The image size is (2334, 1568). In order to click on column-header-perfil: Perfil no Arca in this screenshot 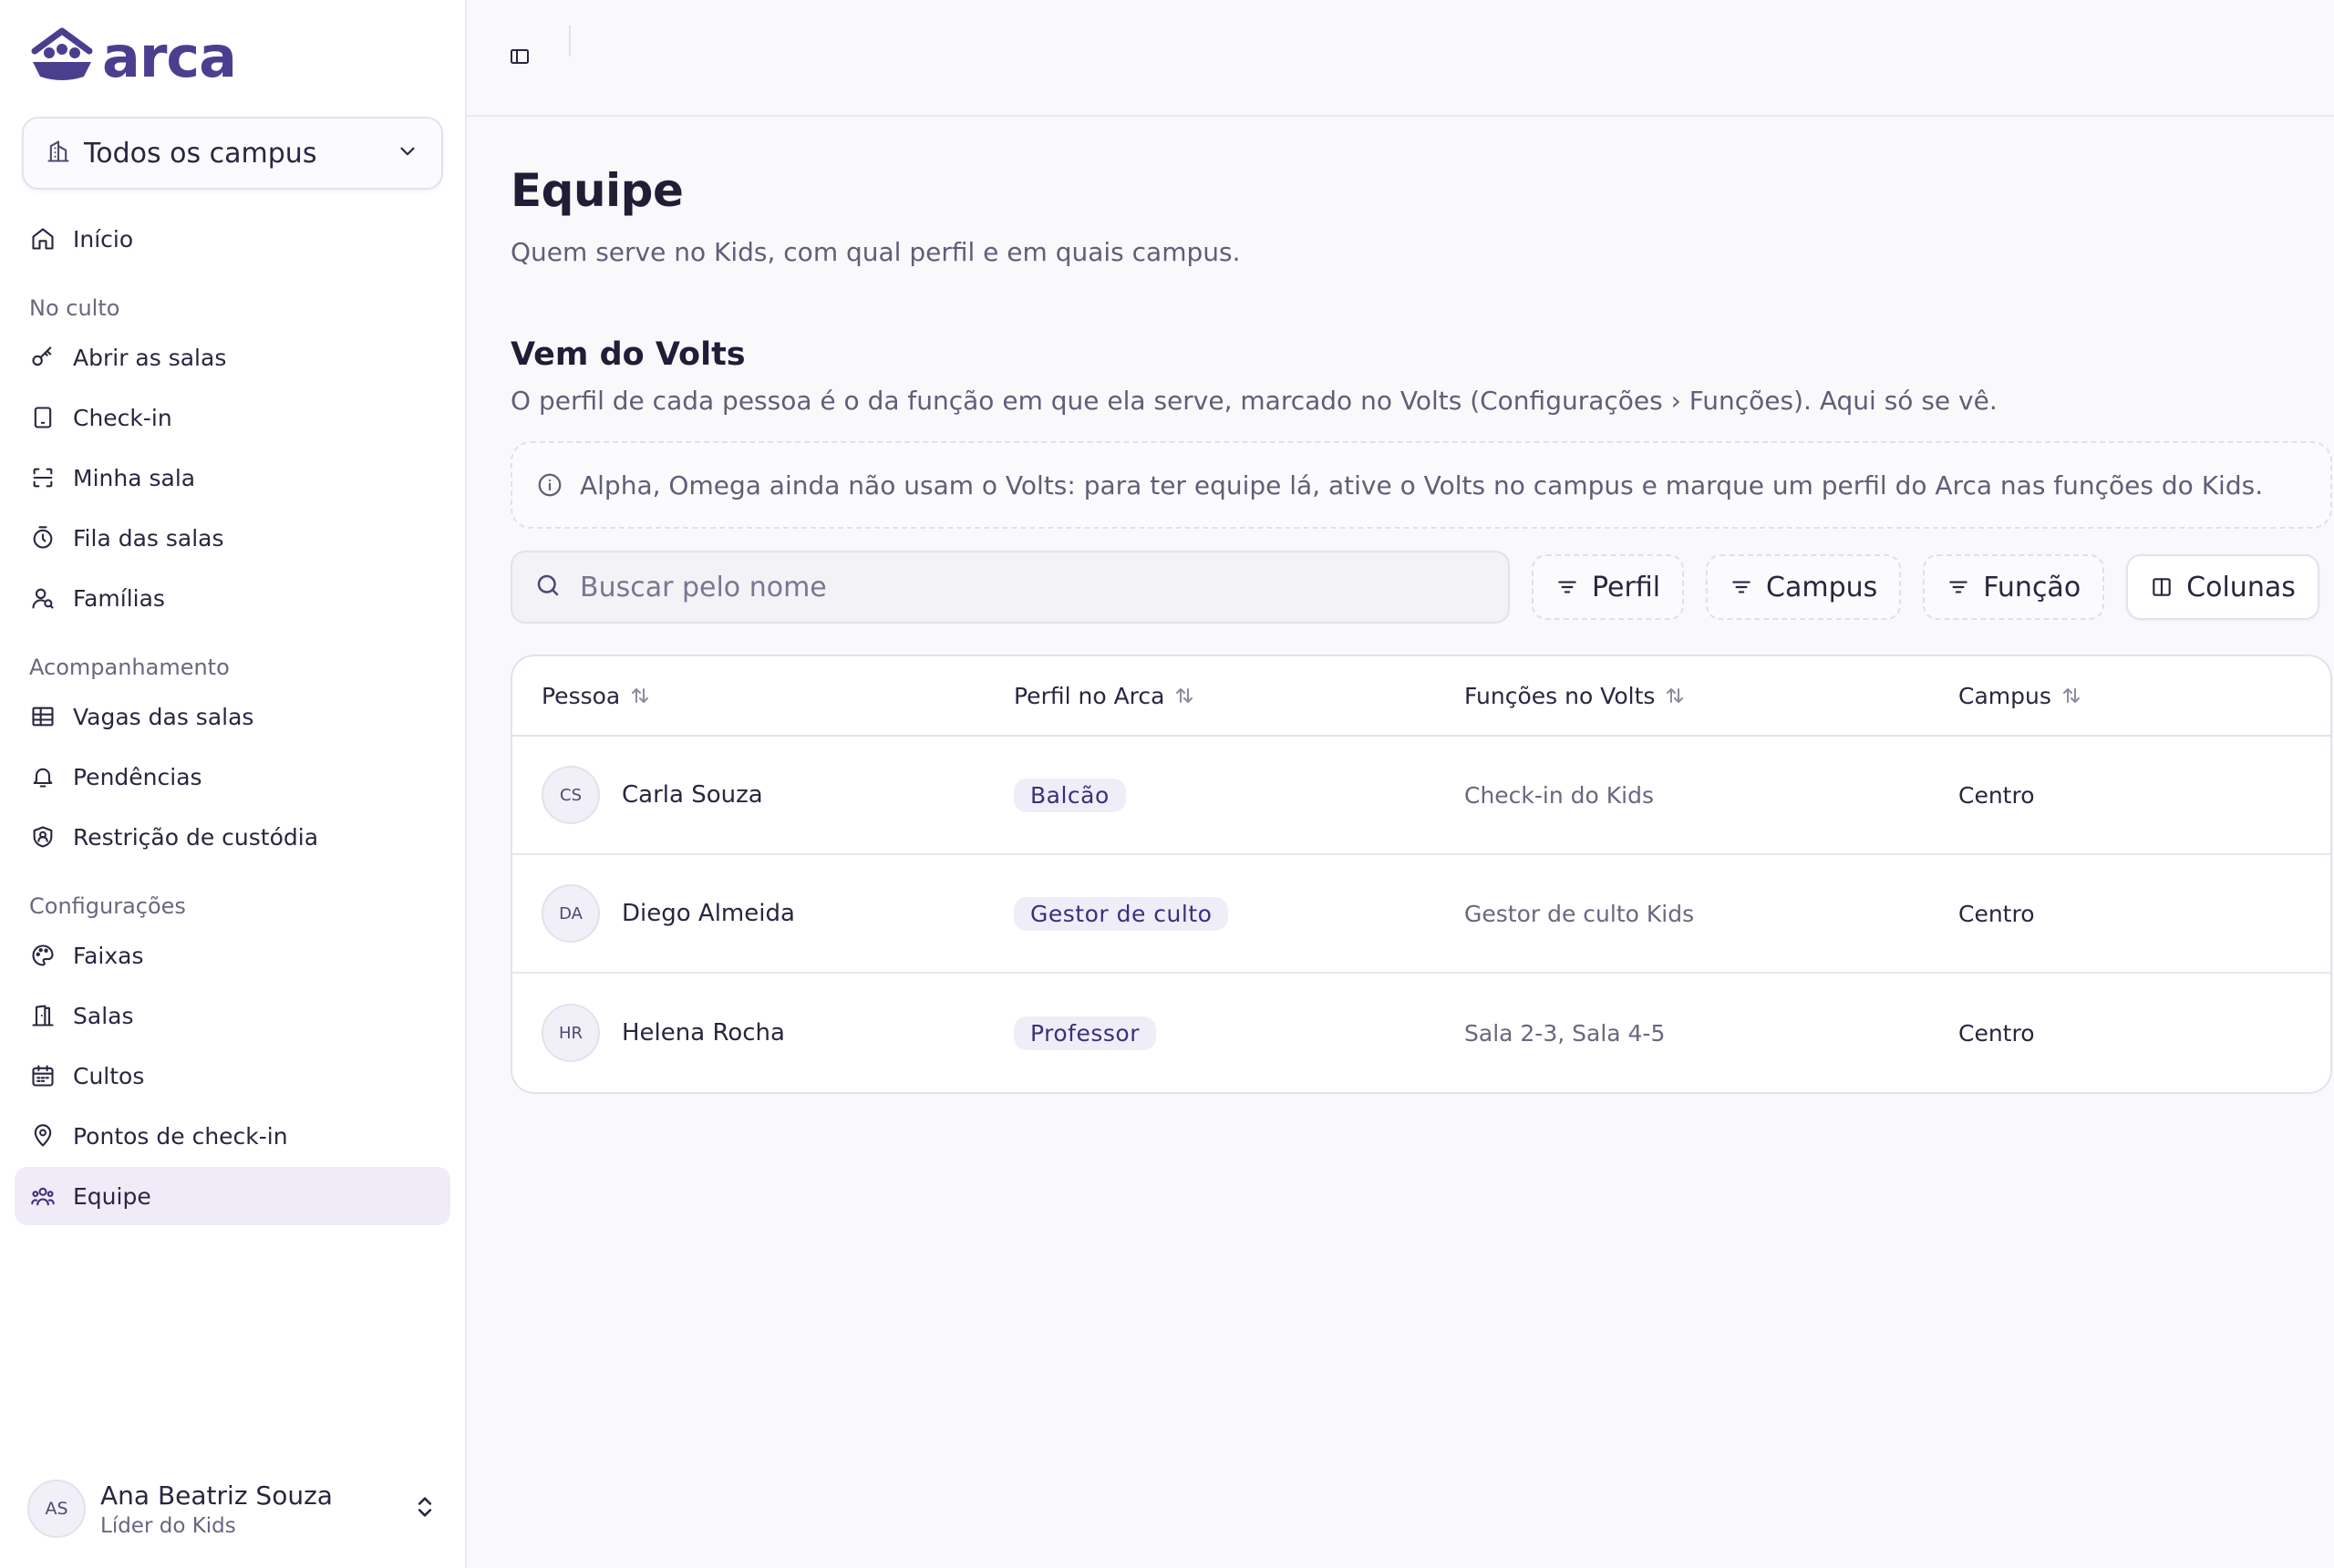, I will do `click(1239, 696)`.